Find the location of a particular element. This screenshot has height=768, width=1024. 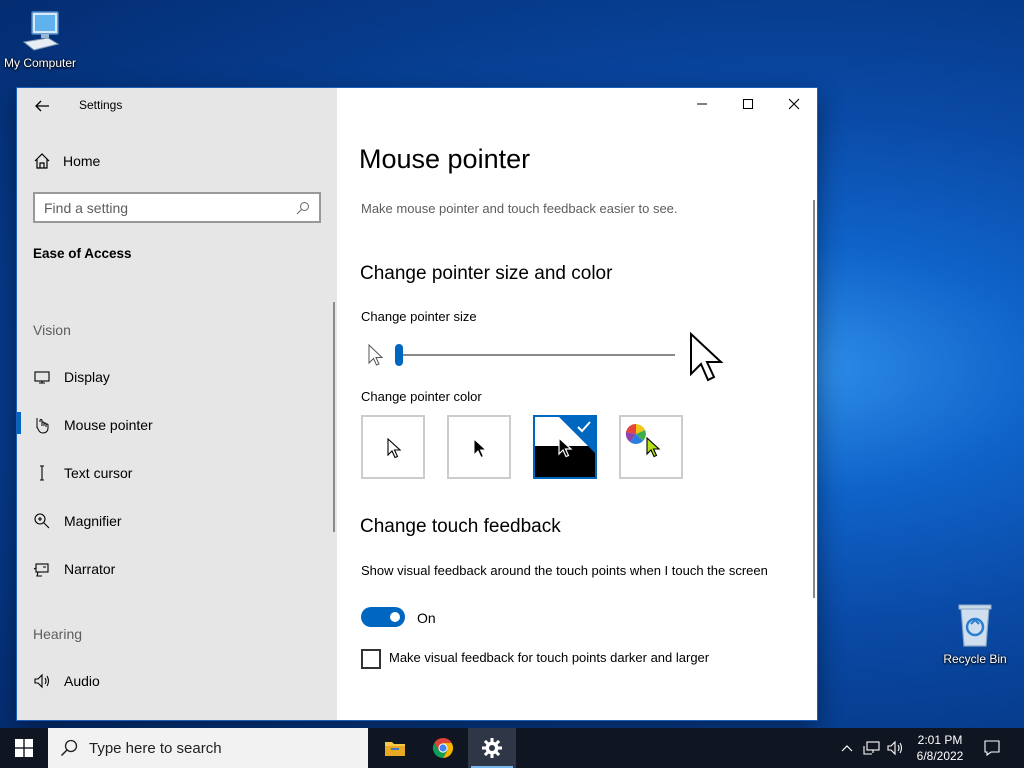

darker-feedback-checkbox is located at coordinates (371, 659).